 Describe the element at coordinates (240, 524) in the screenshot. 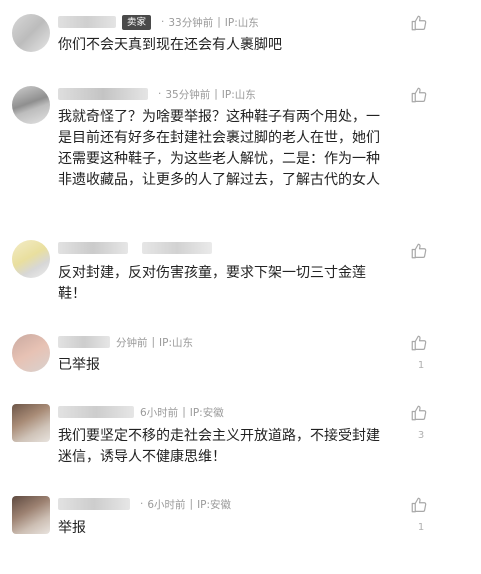

I see `comment-item: · 6小时前 | IP:安徽 举报 1` at that location.